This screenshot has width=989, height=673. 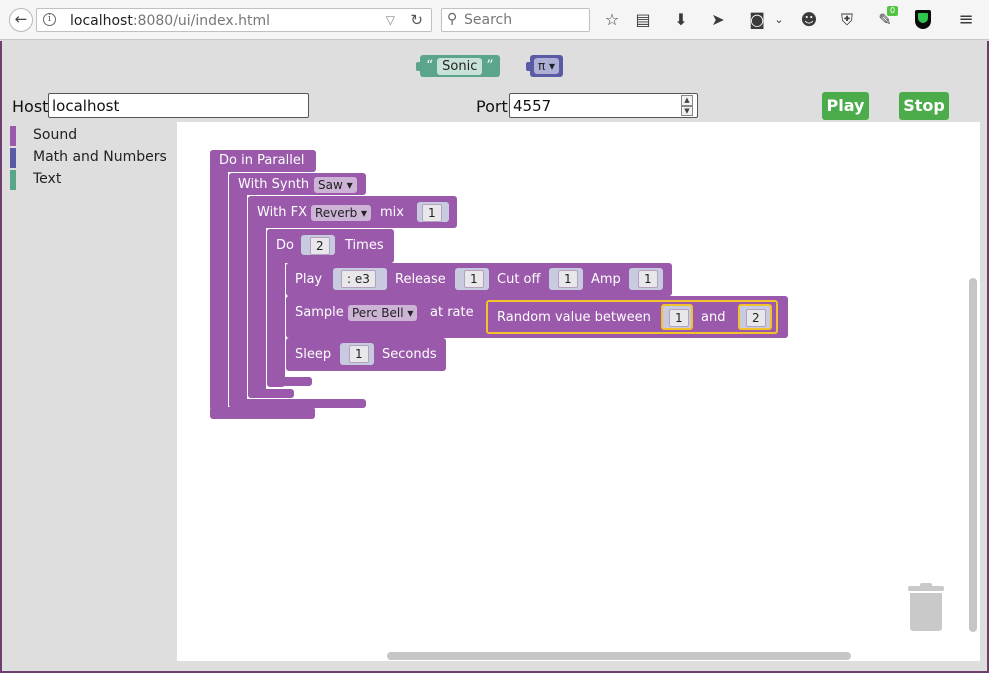 What do you see at coordinates (313, 354) in the screenshot?
I see `sleep-label: Sleep` at bounding box center [313, 354].